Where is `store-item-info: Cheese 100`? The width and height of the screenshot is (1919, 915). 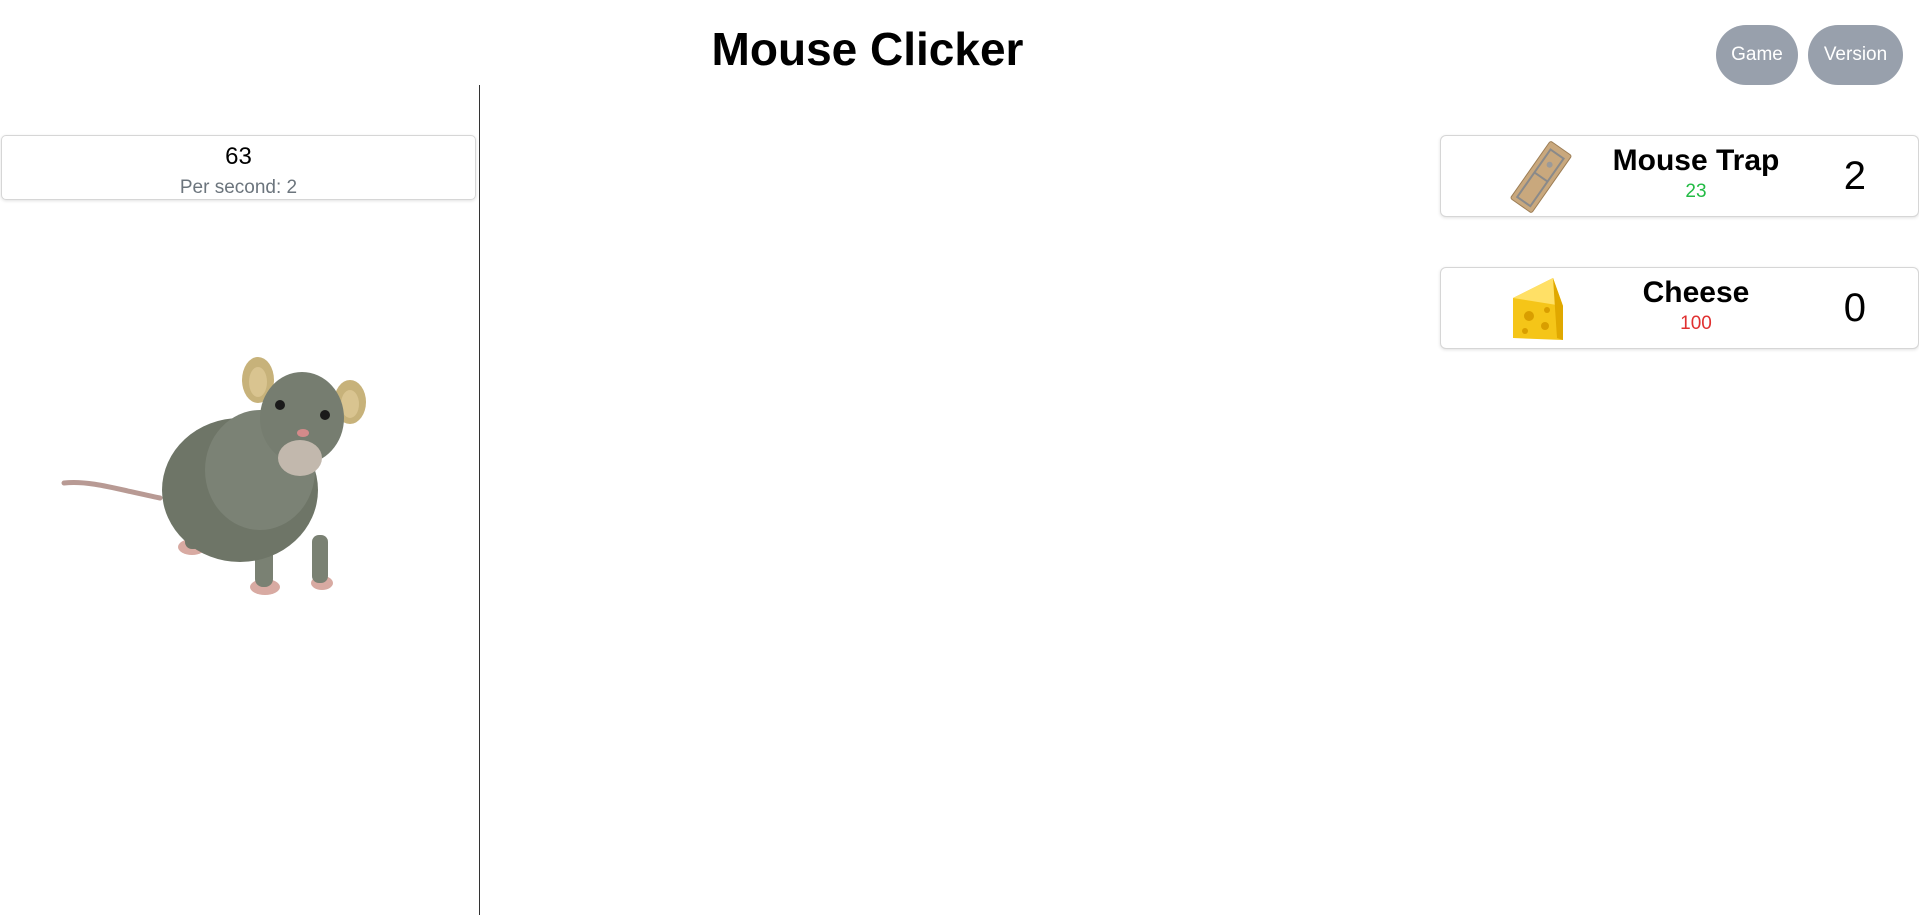
store-item-info: Cheese 100 is located at coordinates (1696, 305).